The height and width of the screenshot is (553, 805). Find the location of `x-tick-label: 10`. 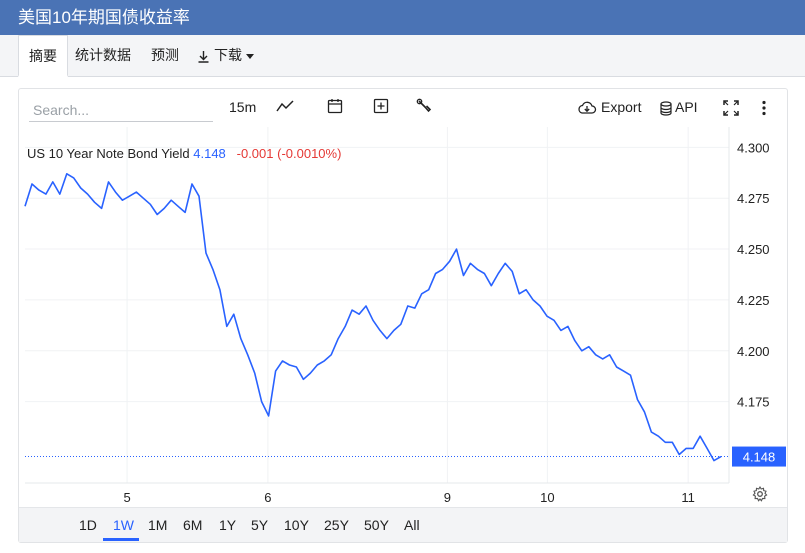

x-tick-label: 10 is located at coordinates (547, 497).